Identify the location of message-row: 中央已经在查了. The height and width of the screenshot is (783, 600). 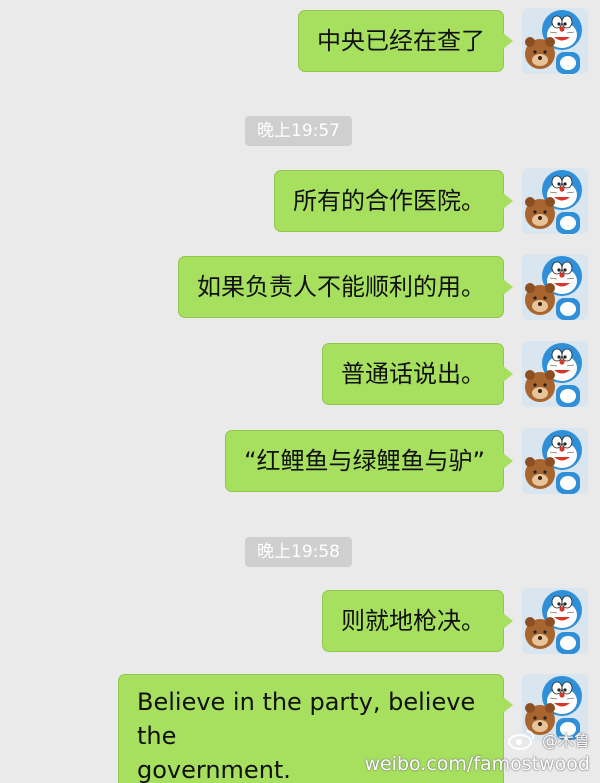
(443, 41).